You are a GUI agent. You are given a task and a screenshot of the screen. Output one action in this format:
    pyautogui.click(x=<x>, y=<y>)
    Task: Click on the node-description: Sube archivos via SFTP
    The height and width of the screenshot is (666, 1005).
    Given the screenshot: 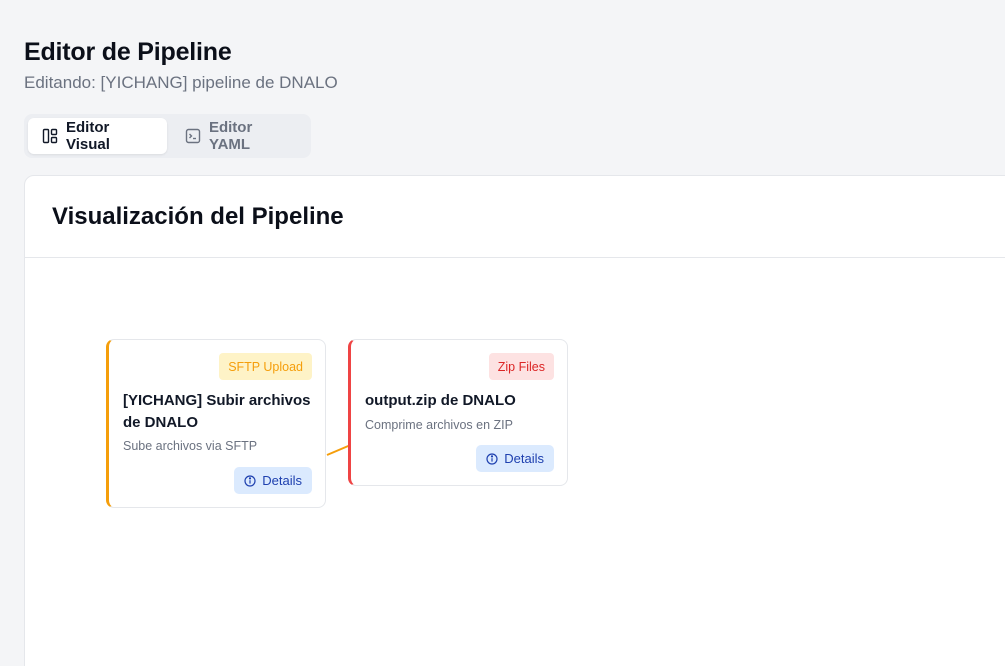 What is the action you would take?
    pyautogui.click(x=190, y=446)
    